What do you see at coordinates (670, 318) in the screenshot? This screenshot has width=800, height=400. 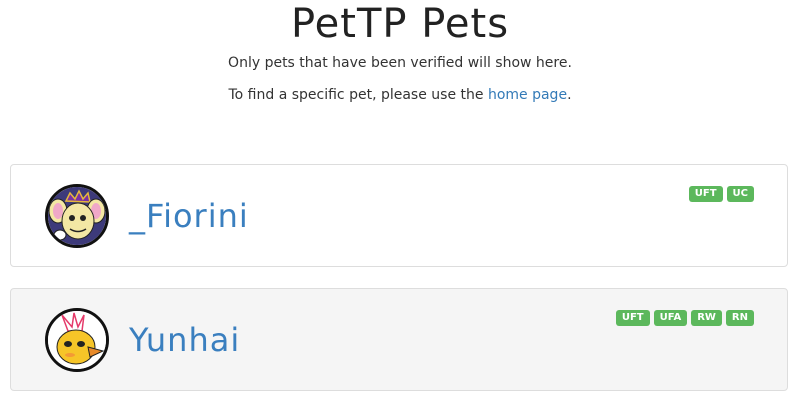 I see `badge-ufa: UFA` at bounding box center [670, 318].